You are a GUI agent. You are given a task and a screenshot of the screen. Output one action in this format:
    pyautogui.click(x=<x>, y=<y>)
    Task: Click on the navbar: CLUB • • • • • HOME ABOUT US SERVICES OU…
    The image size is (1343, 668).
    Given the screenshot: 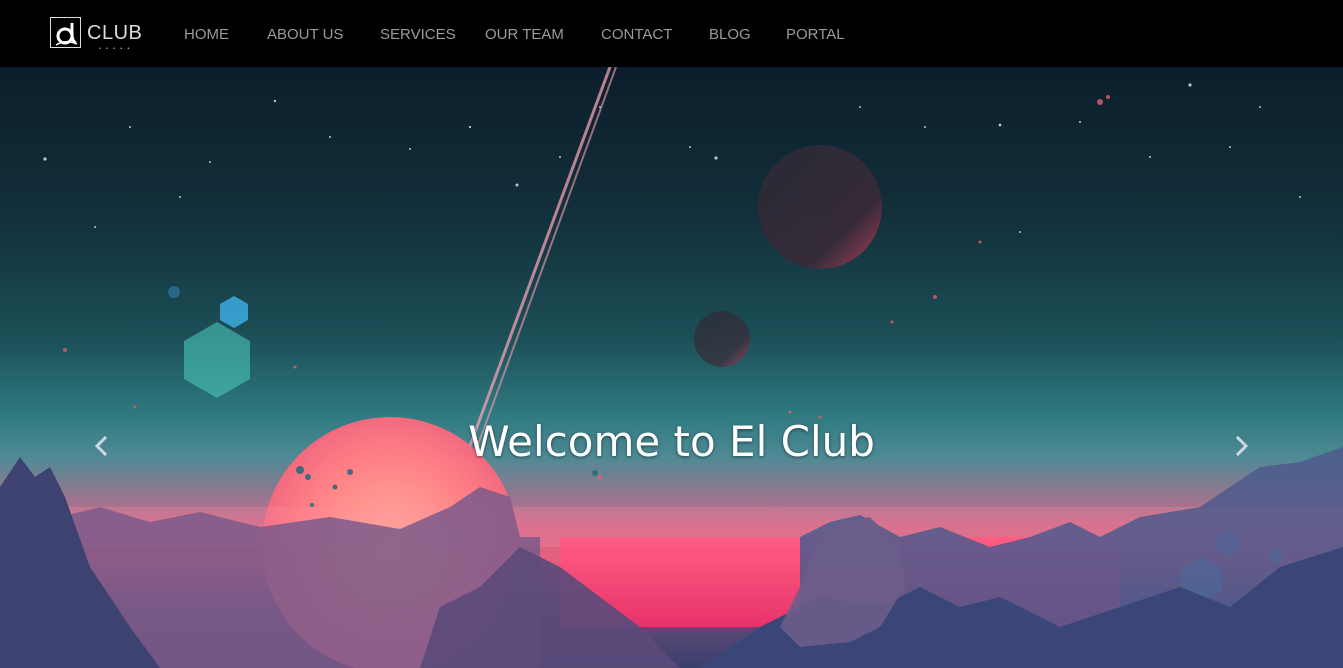 What is the action you would take?
    pyautogui.click(x=671, y=33)
    